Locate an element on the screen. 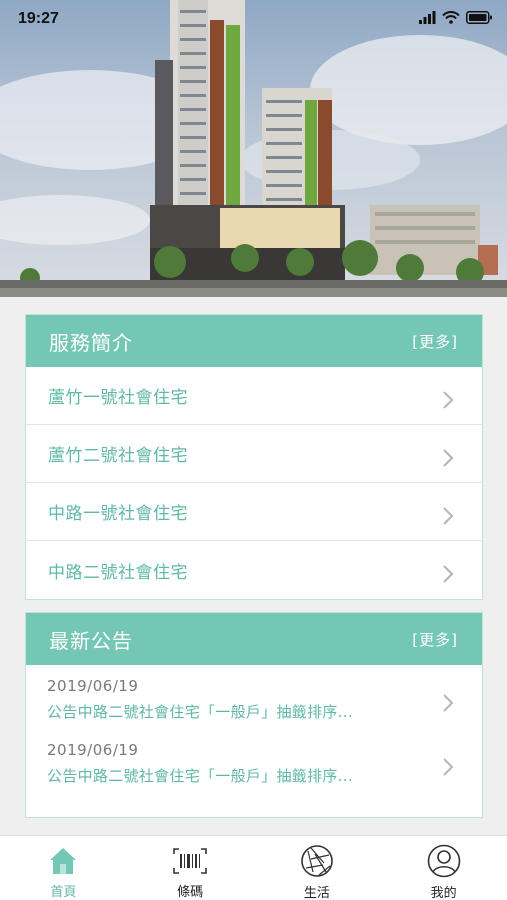 This screenshot has height=900, width=507. tab-label: 我的 is located at coordinates (443, 893).